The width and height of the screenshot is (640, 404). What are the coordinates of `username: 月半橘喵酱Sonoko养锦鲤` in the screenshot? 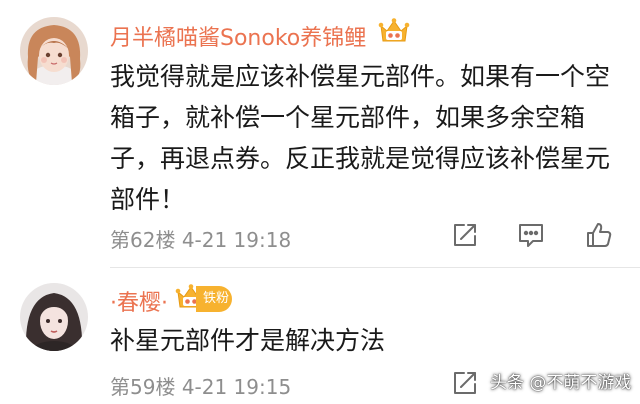 It's located at (238, 36).